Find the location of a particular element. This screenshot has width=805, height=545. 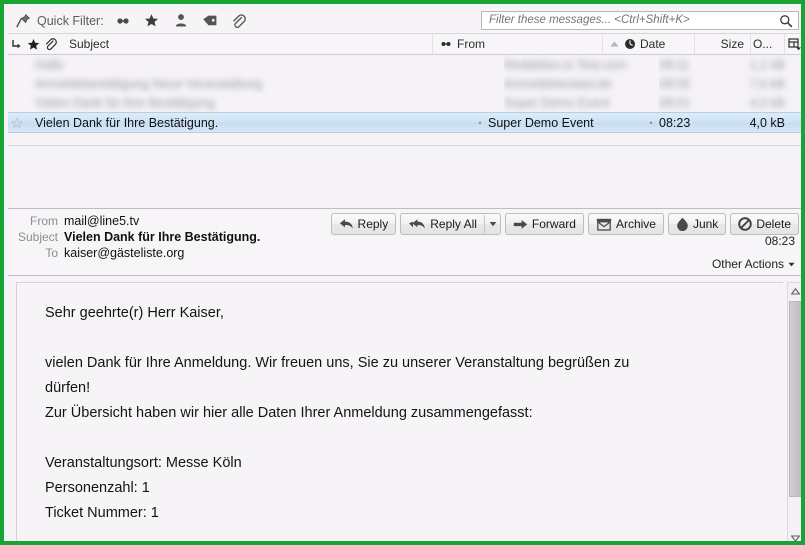

row-from: Super Demo Event is located at coordinates (557, 102).